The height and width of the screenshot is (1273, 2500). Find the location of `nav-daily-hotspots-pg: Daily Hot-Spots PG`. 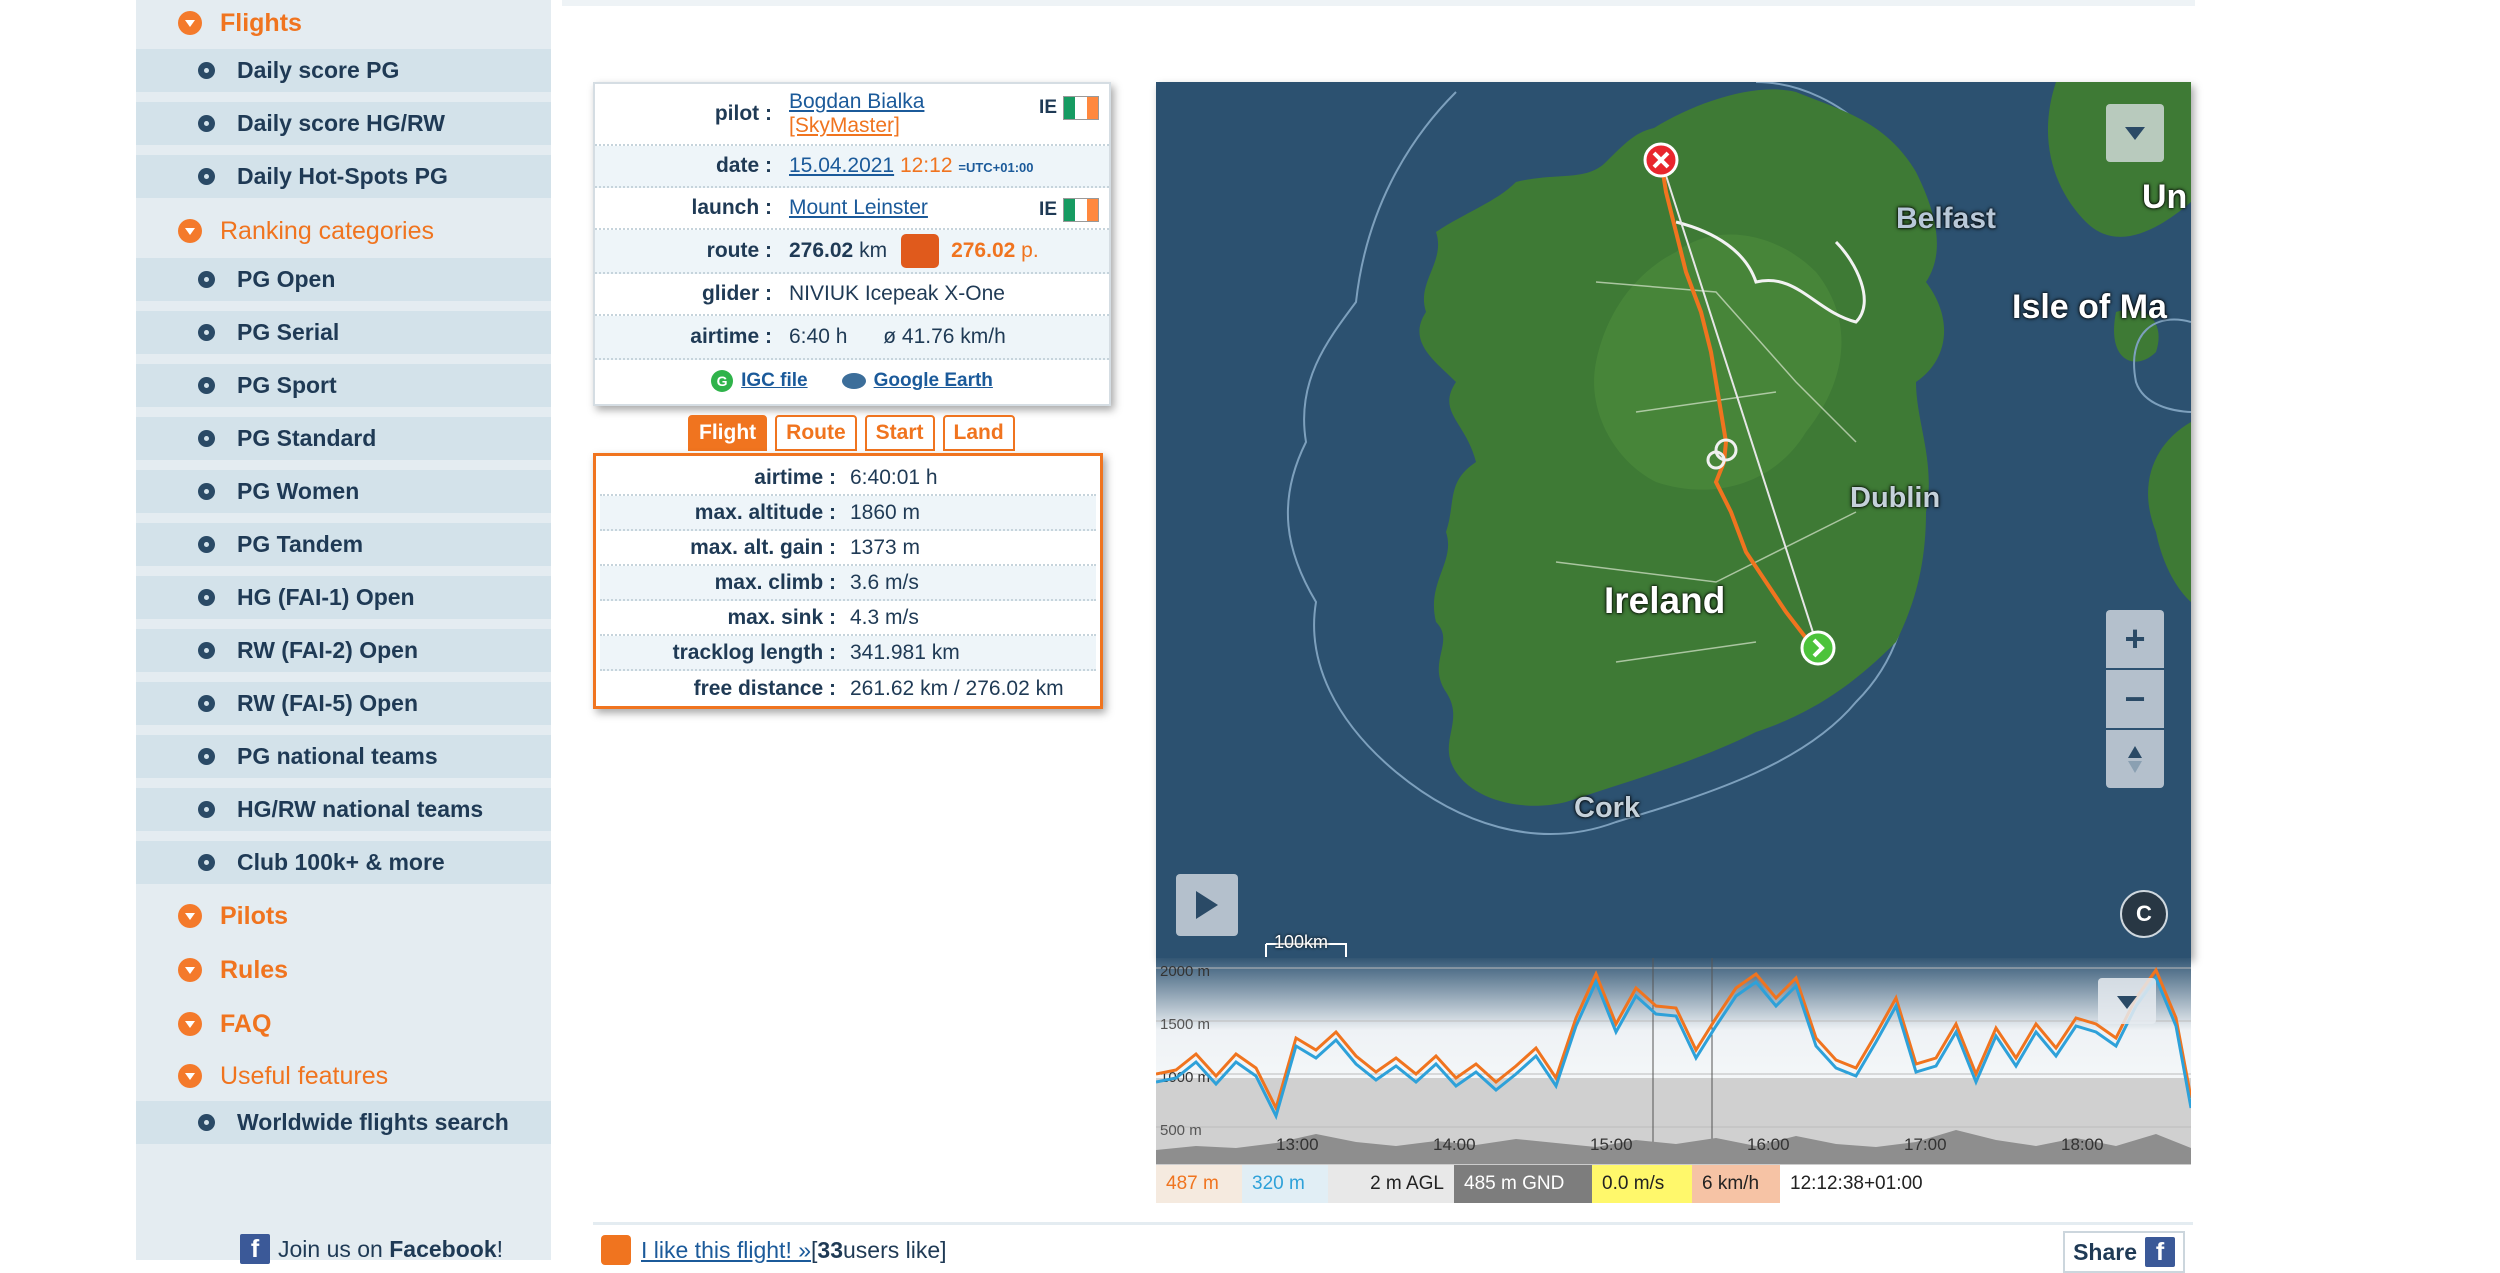

nav-daily-hotspots-pg: Daily Hot-Spots PG is located at coordinates (343, 178).